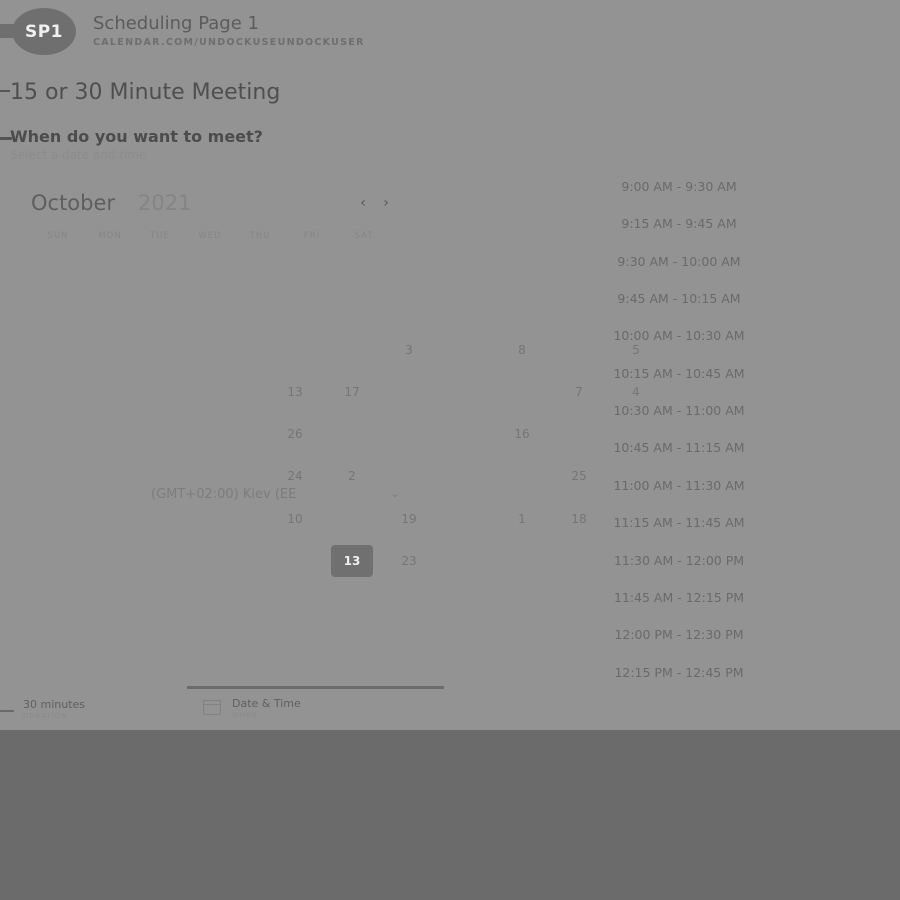 The width and height of the screenshot is (900, 900). What do you see at coordinates (409, 350) in the screenshot?
I see `calendar-day: 3` at bounding box center [409, 350].